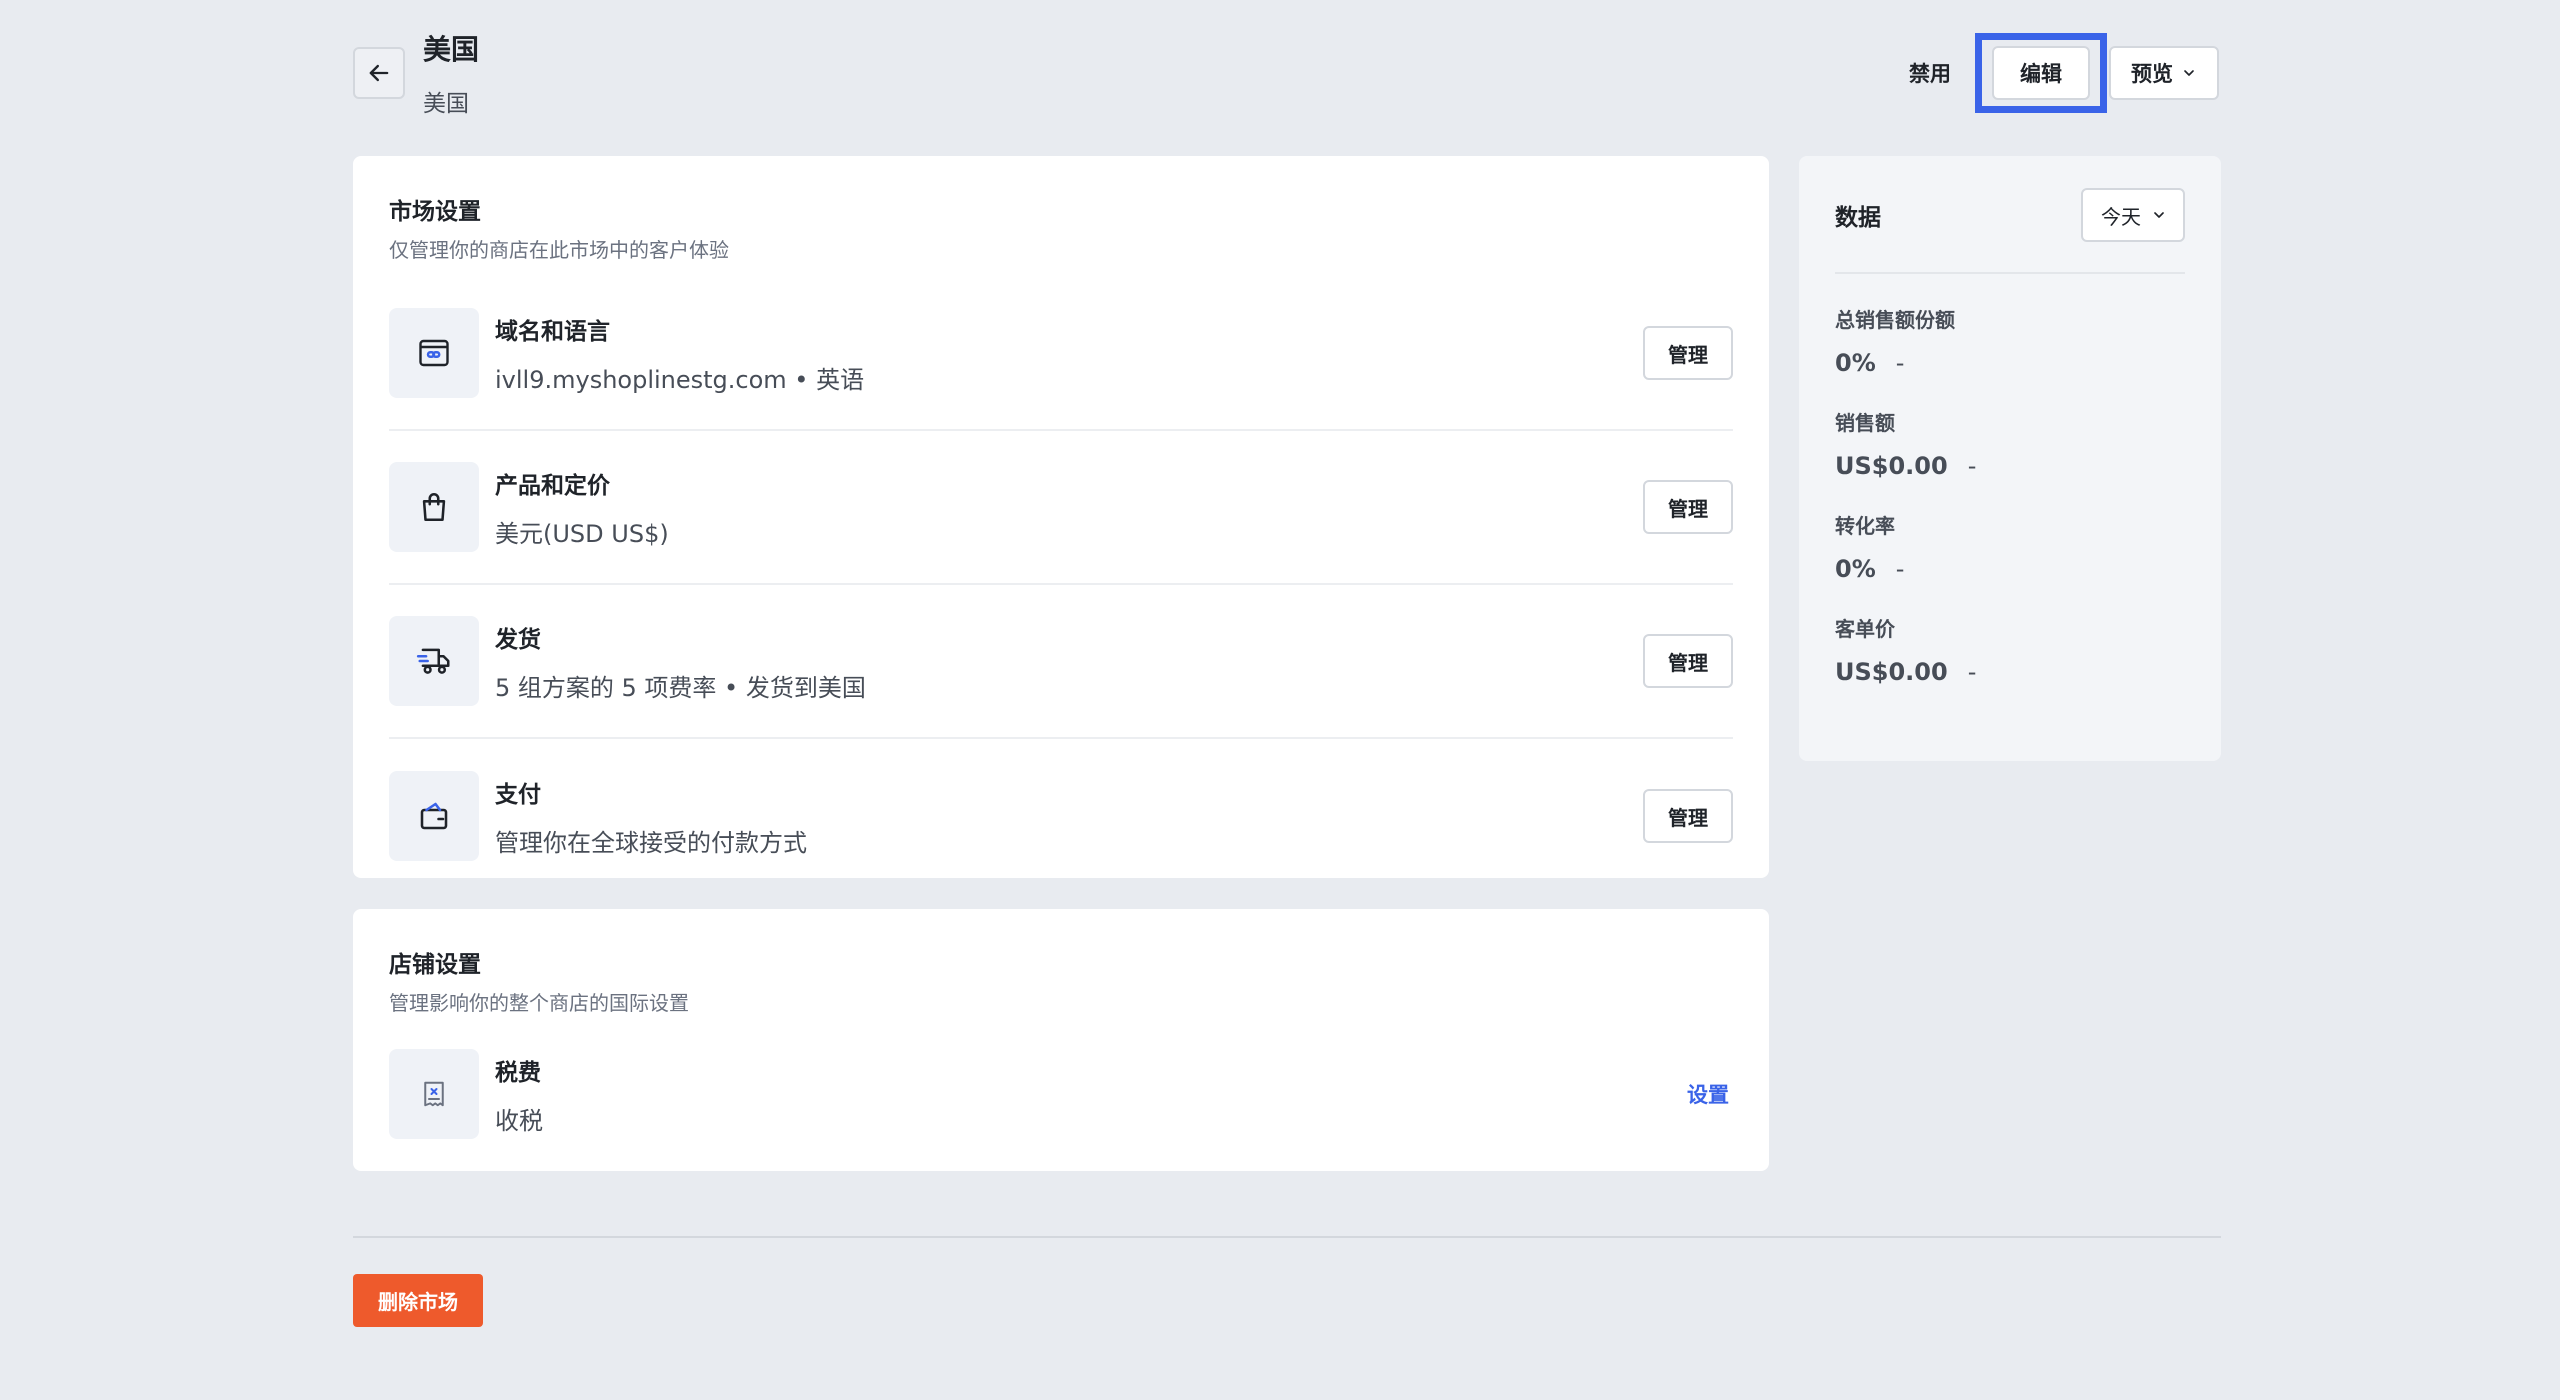 Image resolution: width=2560 pixels, height=1400 pixels. Describe the element at coordinates (518, 1072) in the screenshot. I see `row-title: 税费` at that location.